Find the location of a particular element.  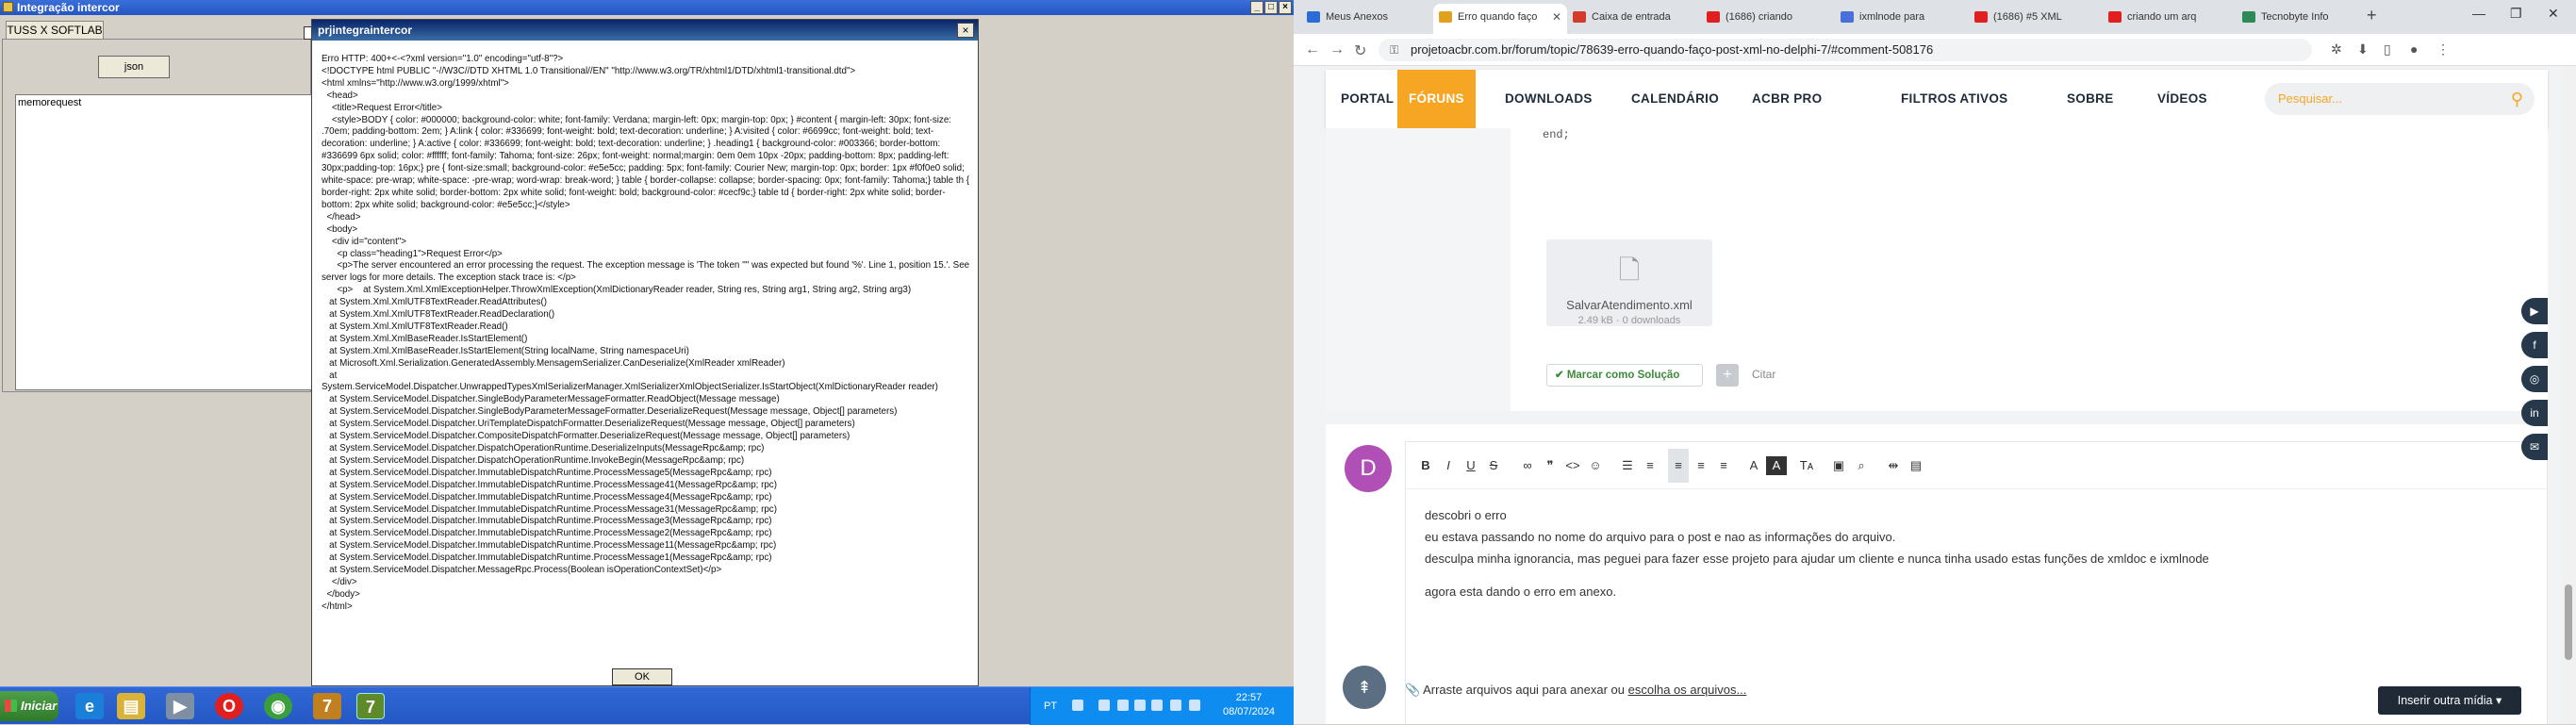

browser-tab-3: Caixa de entrada is located at coordinates (1634, 19).